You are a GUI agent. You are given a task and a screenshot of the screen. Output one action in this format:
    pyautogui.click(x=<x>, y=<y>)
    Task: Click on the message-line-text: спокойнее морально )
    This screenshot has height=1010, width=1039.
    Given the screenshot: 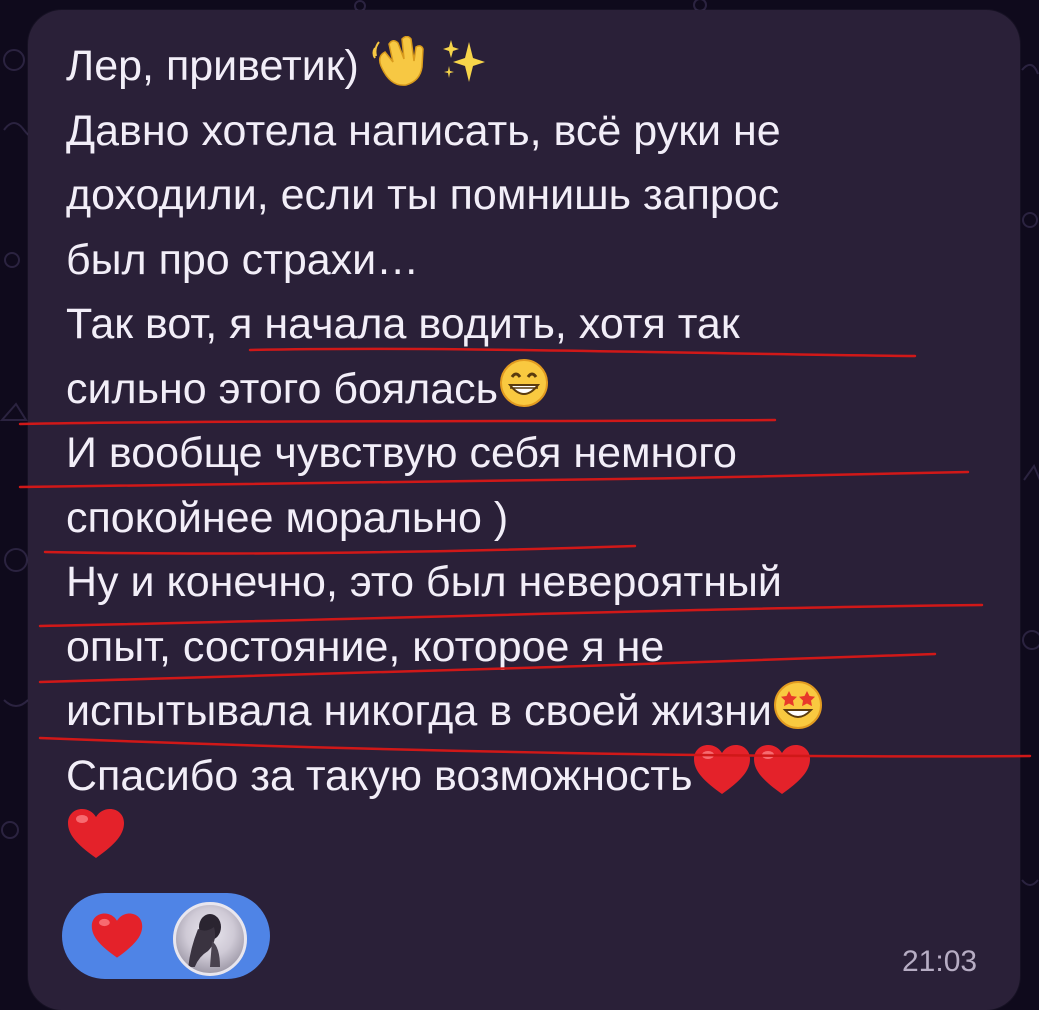 What is the action you would take?
    pyautogui.click(x=287, y=517)
    